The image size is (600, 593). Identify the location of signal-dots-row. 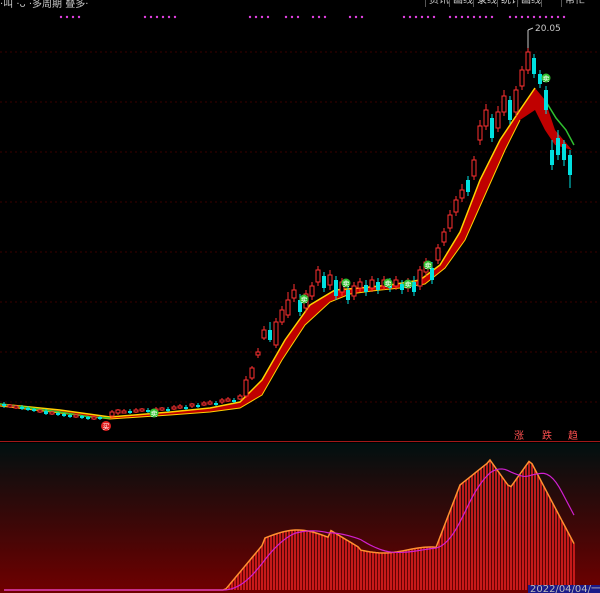
(312, 17).